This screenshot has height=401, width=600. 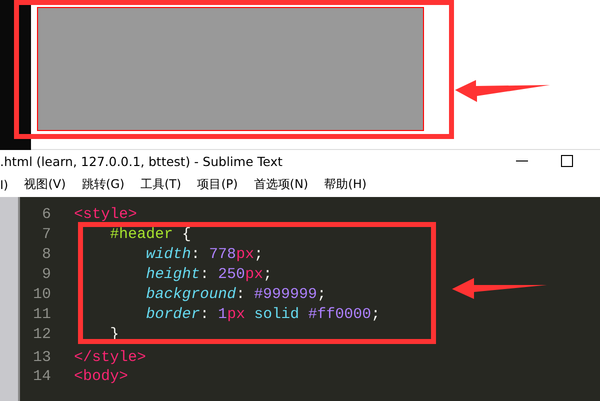 What do you see at coordinates (41, 314) in the screenshot?
I see `line-number: 11` at bounding box center [41, 314].